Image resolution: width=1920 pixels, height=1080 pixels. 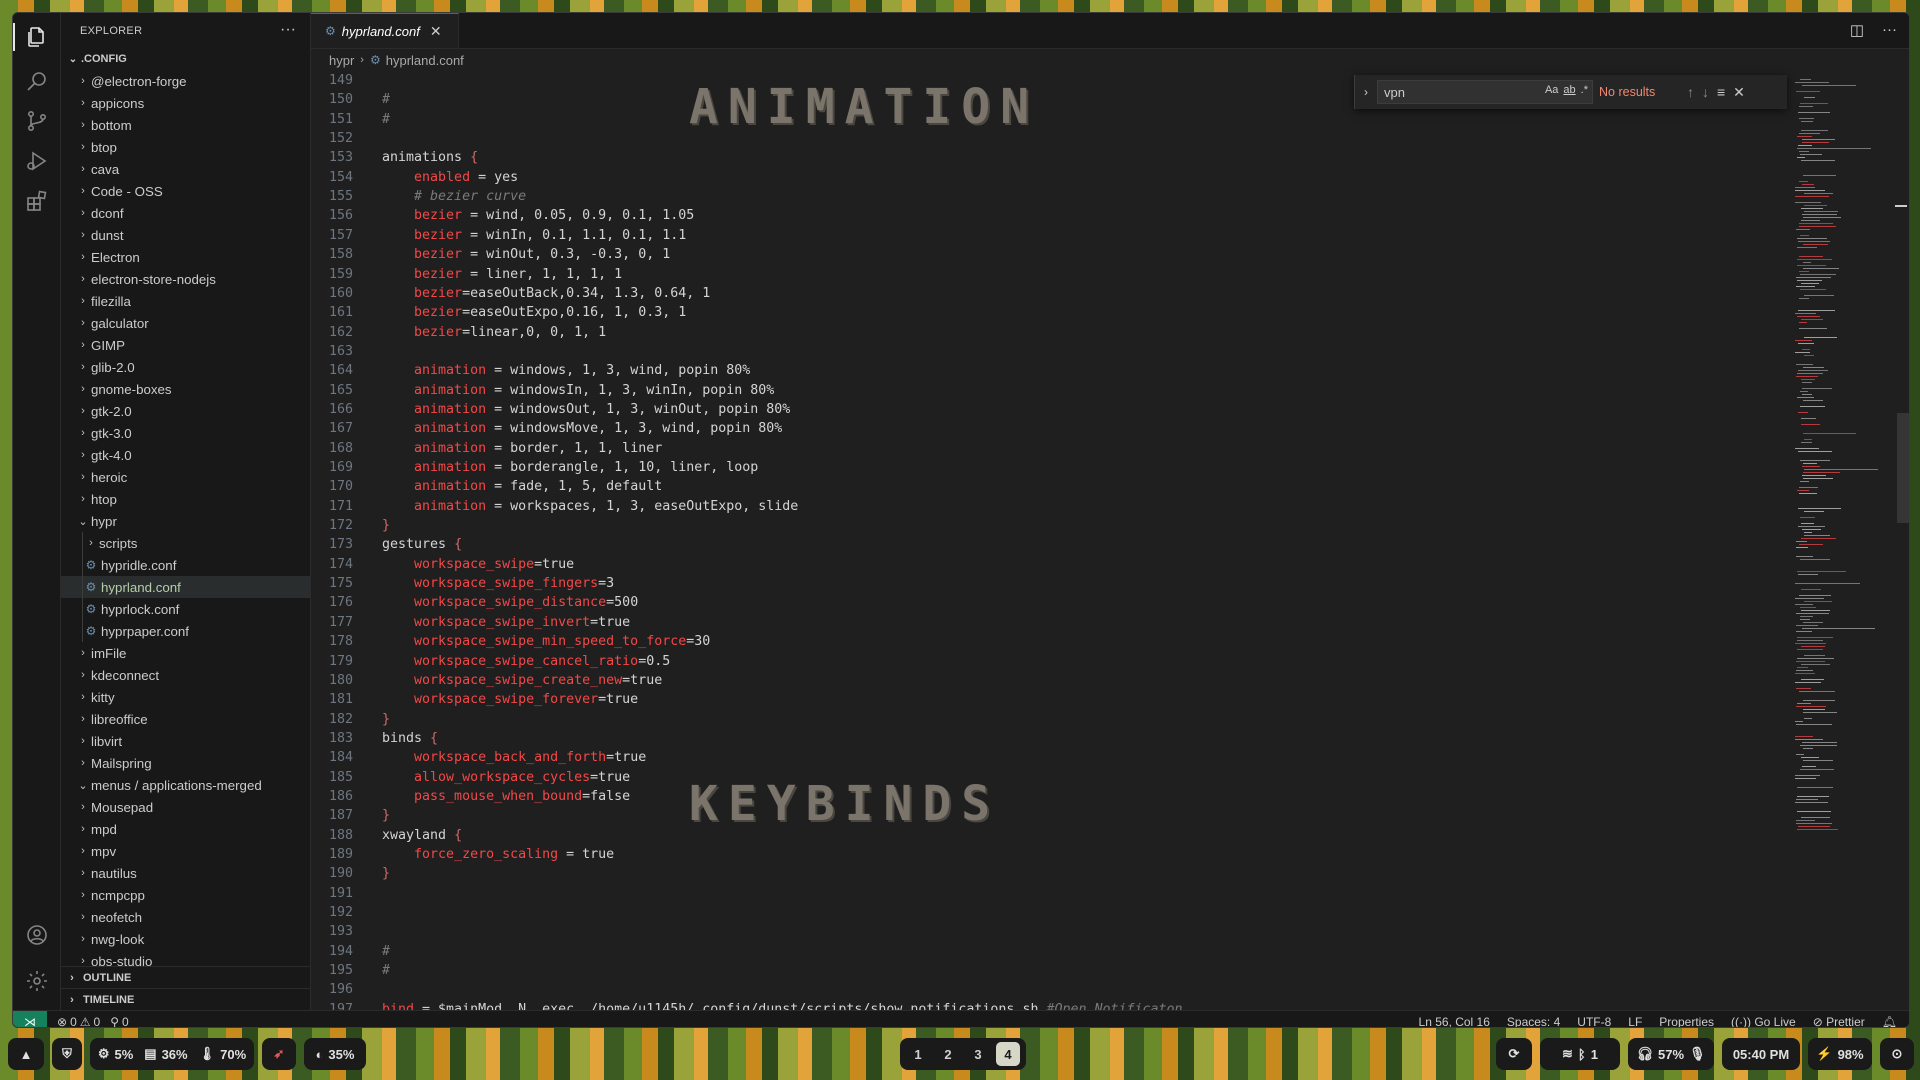 What do you see at coordinates (1594, 1021) in the screenshot?
I see `encoding: UTF-8` at bounding box center [1594, 1021].